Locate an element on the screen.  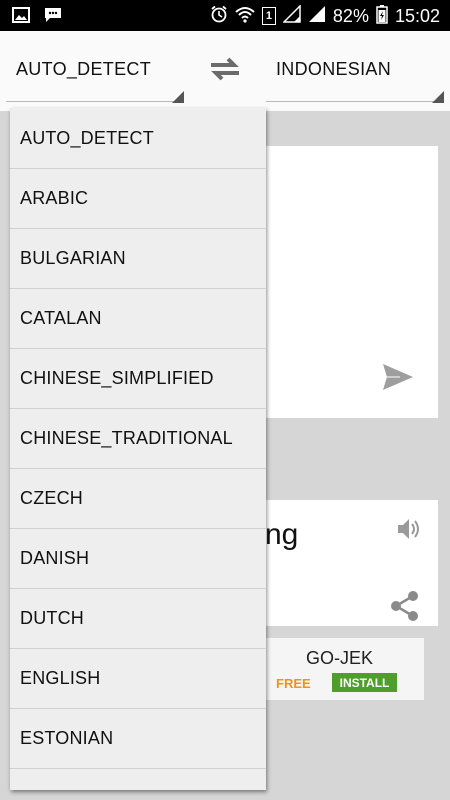
dropdown-item: DANISH is located at coordinates (138, 559).